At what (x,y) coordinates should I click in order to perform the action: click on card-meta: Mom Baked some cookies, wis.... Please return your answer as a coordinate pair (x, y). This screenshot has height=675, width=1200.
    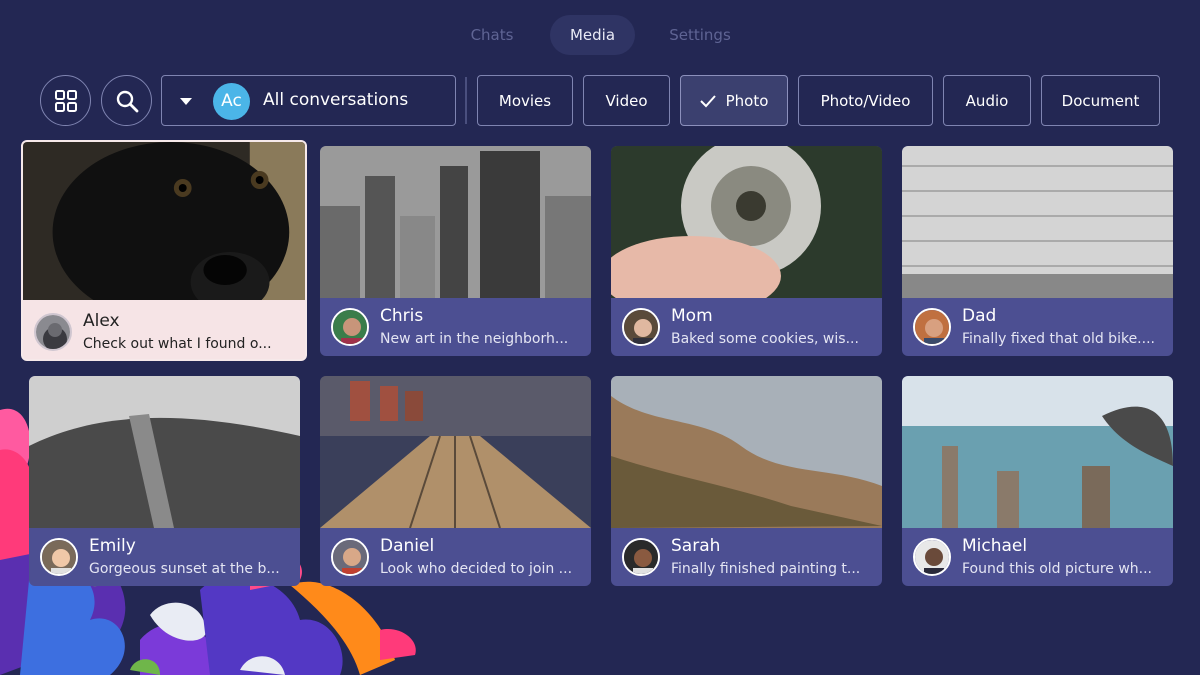
    Looking at the image, I should click on (746, 327).